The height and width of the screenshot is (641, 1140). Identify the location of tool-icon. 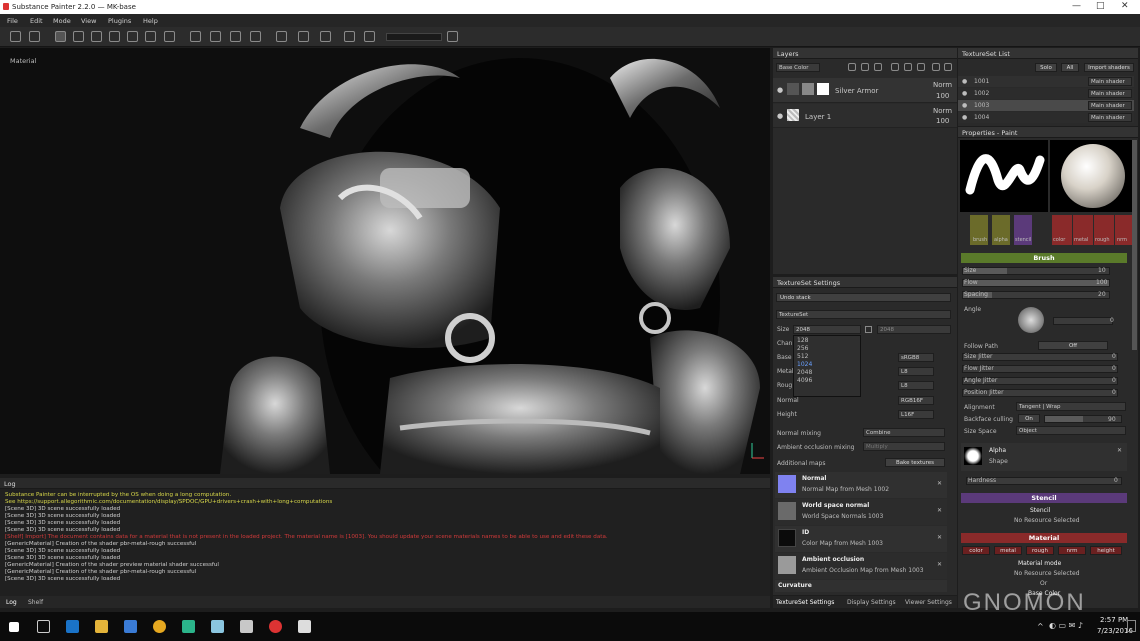
(255, 36).